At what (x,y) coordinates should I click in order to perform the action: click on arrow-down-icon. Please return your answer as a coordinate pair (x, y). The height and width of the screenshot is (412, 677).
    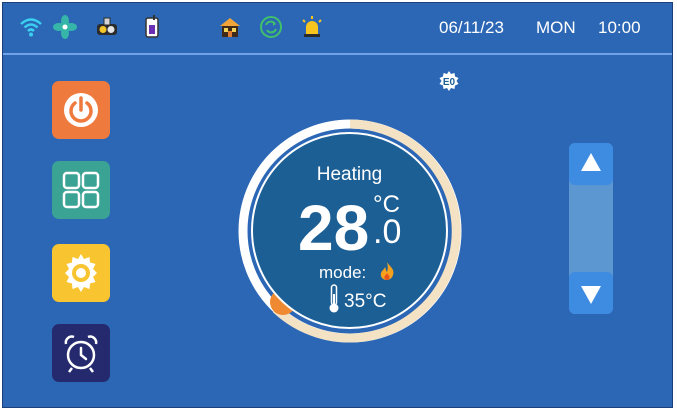
    Looking at the image, I should click on (591, 295).